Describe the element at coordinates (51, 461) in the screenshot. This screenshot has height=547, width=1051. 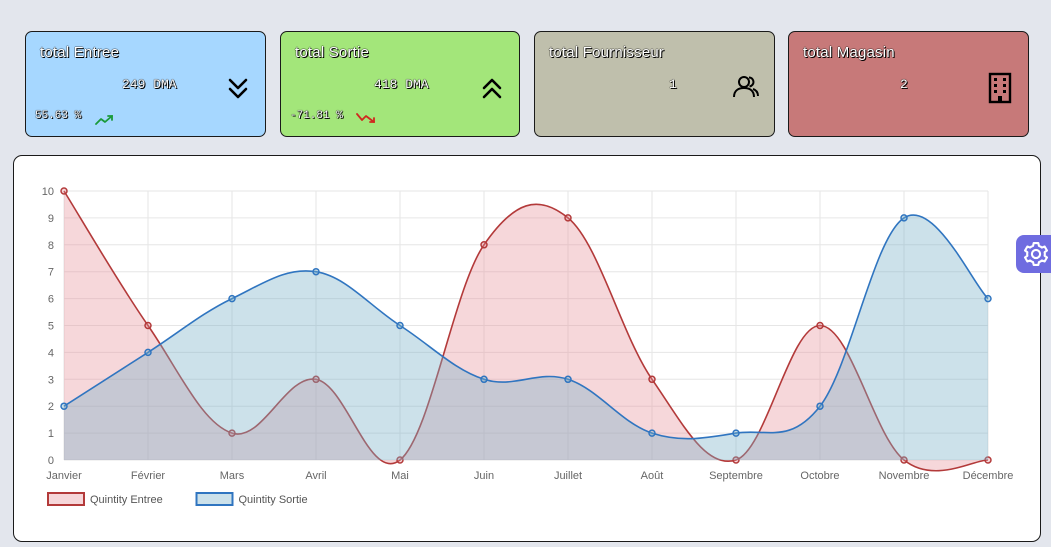
I see `y-tick-label: 0` at that location.